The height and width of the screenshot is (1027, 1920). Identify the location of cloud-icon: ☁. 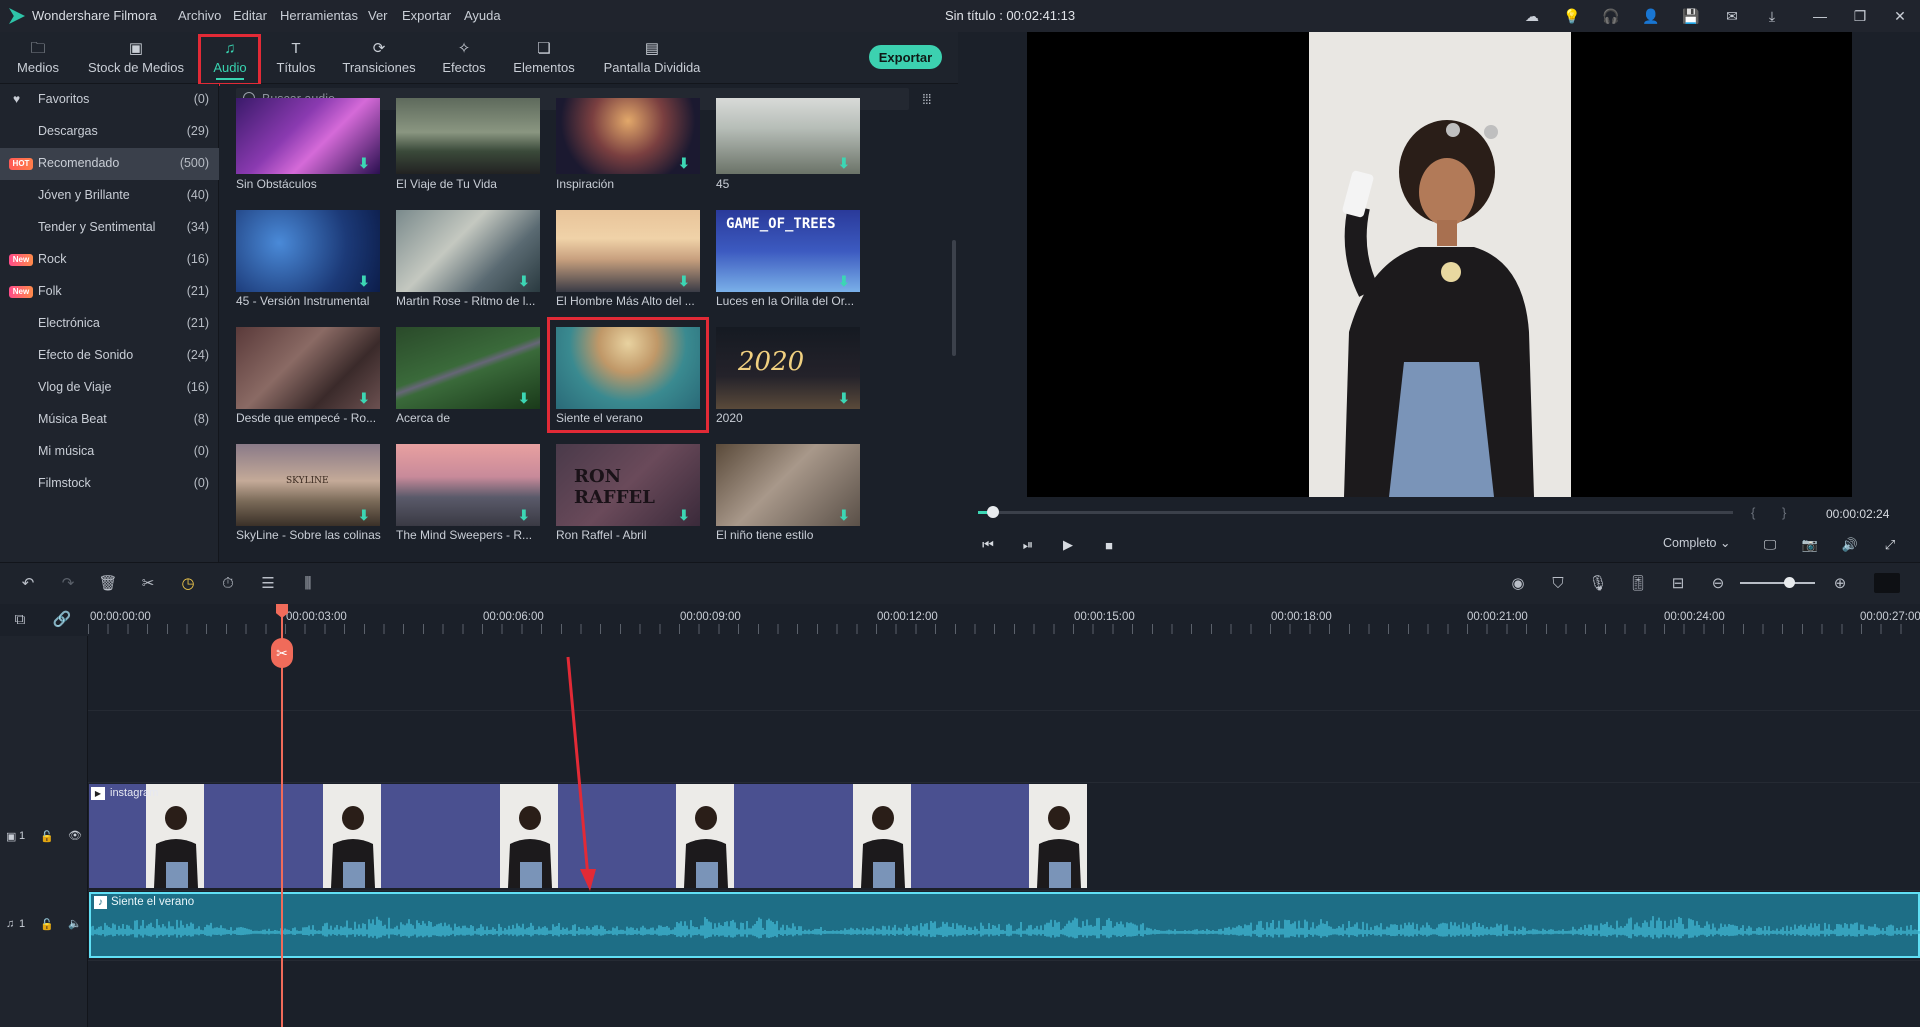
(1532, 16).